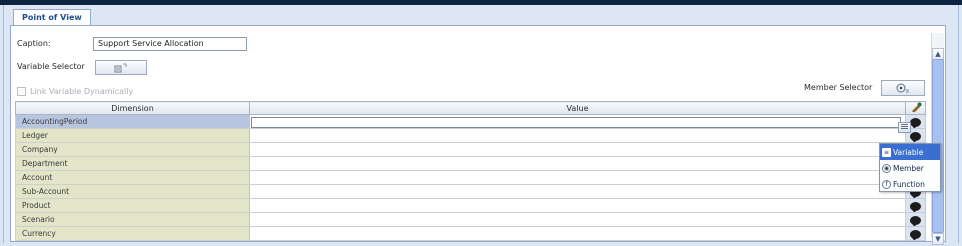 The image size is (962, 246). I want to click on table-row: Department, so click(470, 163).